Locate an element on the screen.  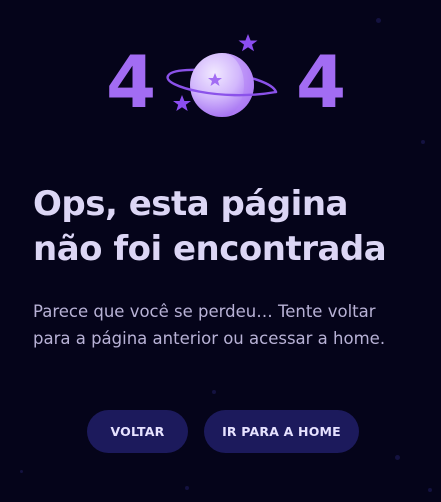
error-digit-right: 4 is located at coordinates (321, 82).